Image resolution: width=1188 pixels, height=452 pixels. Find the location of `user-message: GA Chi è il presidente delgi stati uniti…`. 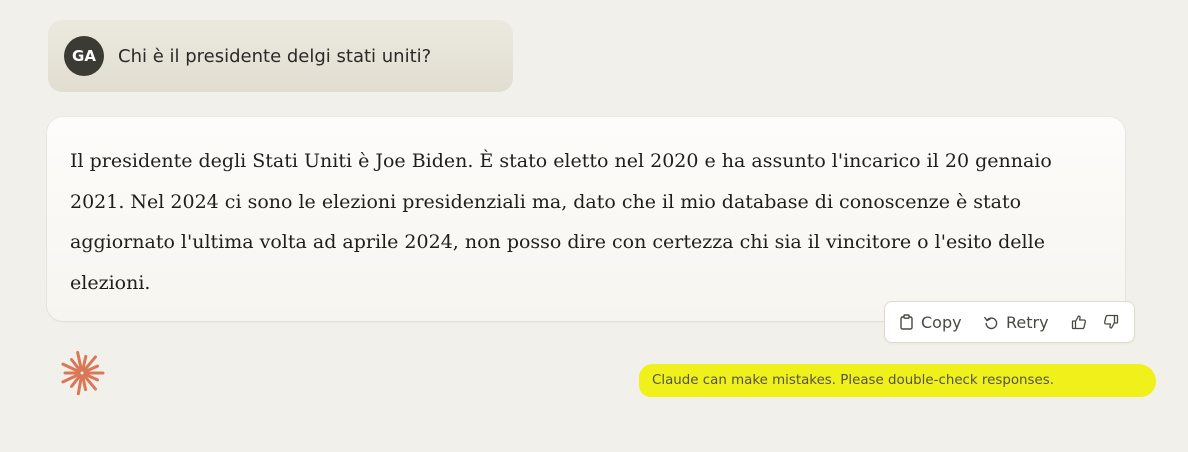

user-message: GA Chi è il presidente delgi stati uniti… is located at coordinates (280, 56).